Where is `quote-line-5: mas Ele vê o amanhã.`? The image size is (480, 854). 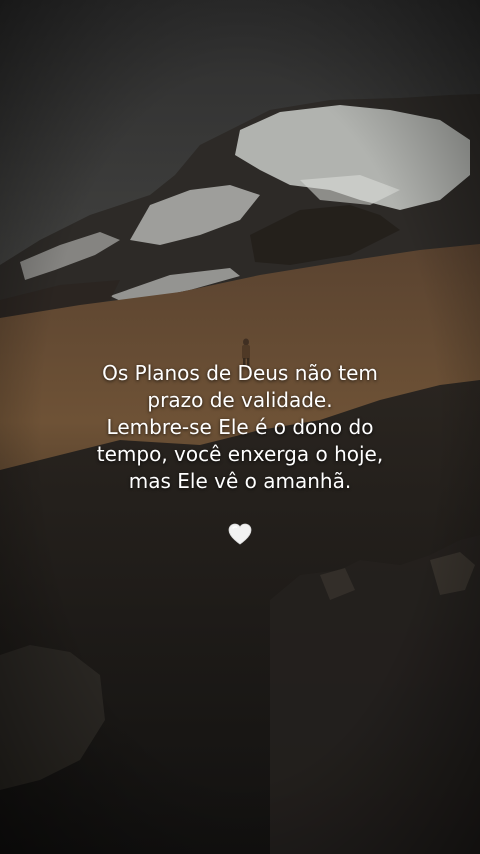 quote-line-5: mas Ele vê o amanhã. is located at coordinates (240, 481).